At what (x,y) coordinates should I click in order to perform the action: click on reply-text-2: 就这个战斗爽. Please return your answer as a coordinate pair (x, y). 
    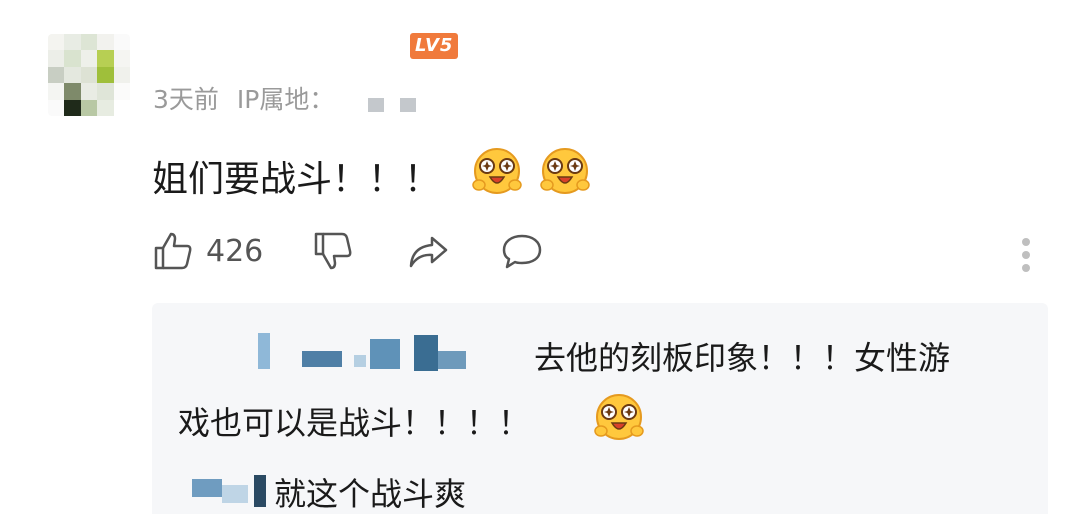
    Looking at the image, I should click on (370, 494).